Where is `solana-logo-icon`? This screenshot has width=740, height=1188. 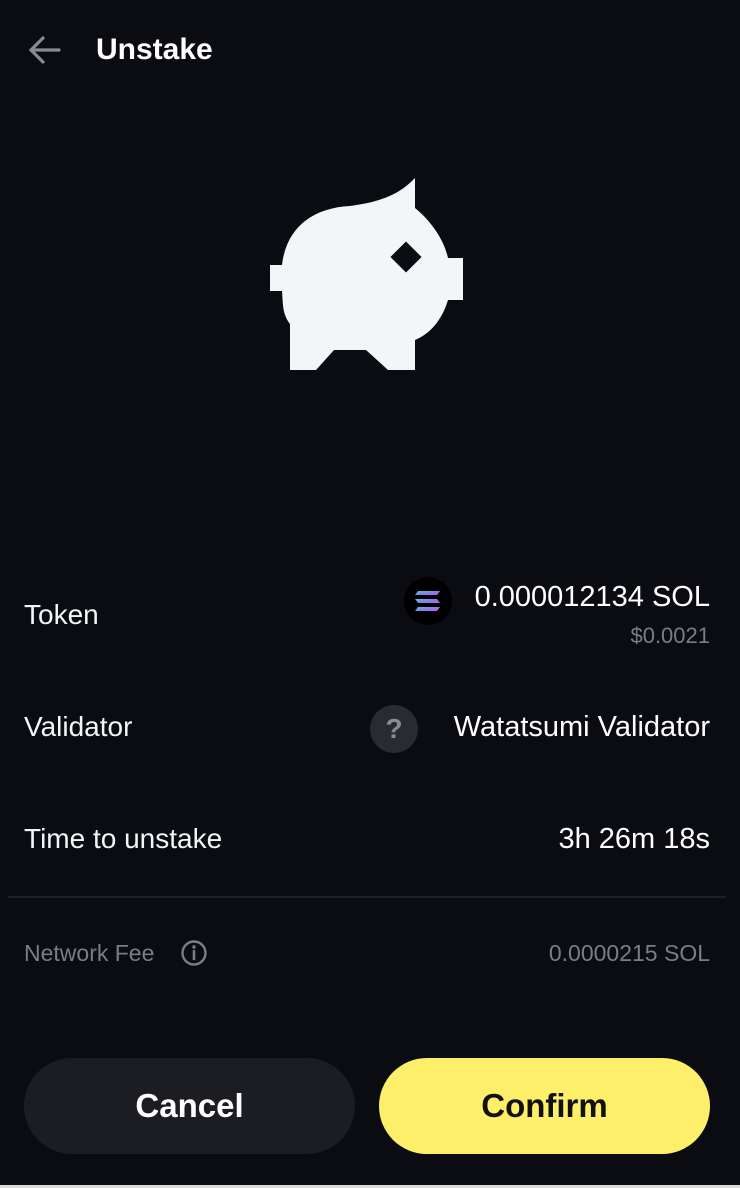 solana-logo-icon is located at coordinates (427, 601).